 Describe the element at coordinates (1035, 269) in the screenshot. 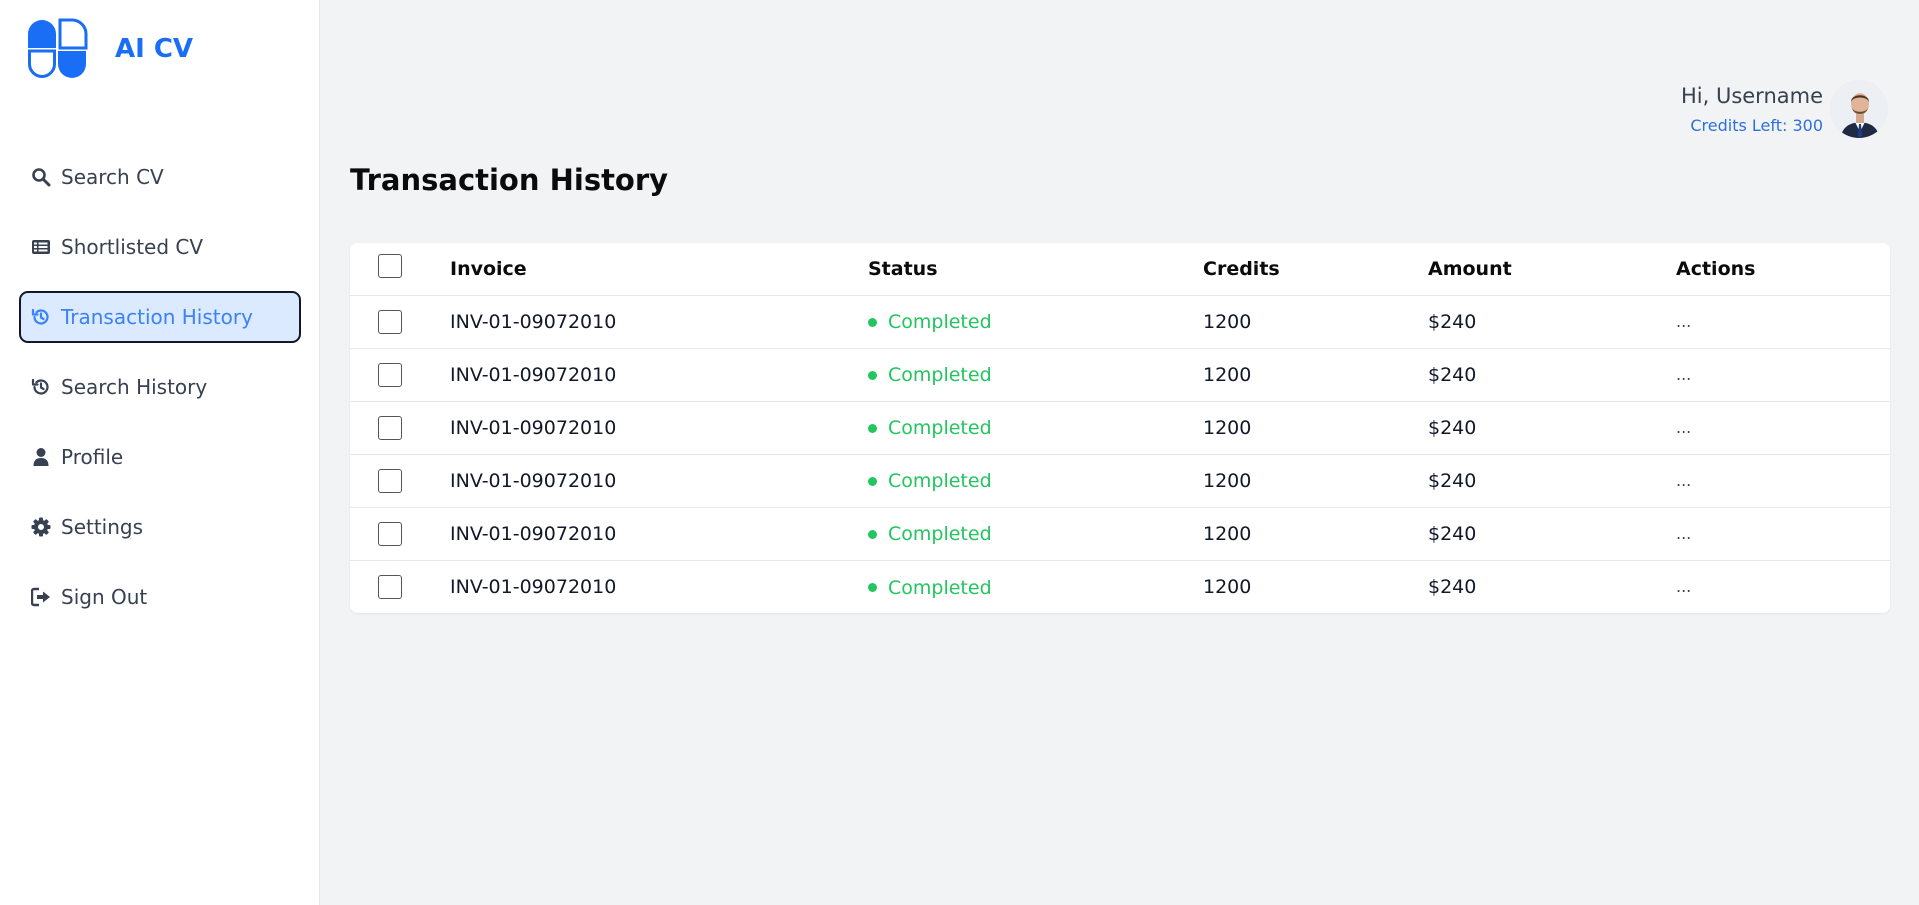

I see `column-header-status: Status` at that location.